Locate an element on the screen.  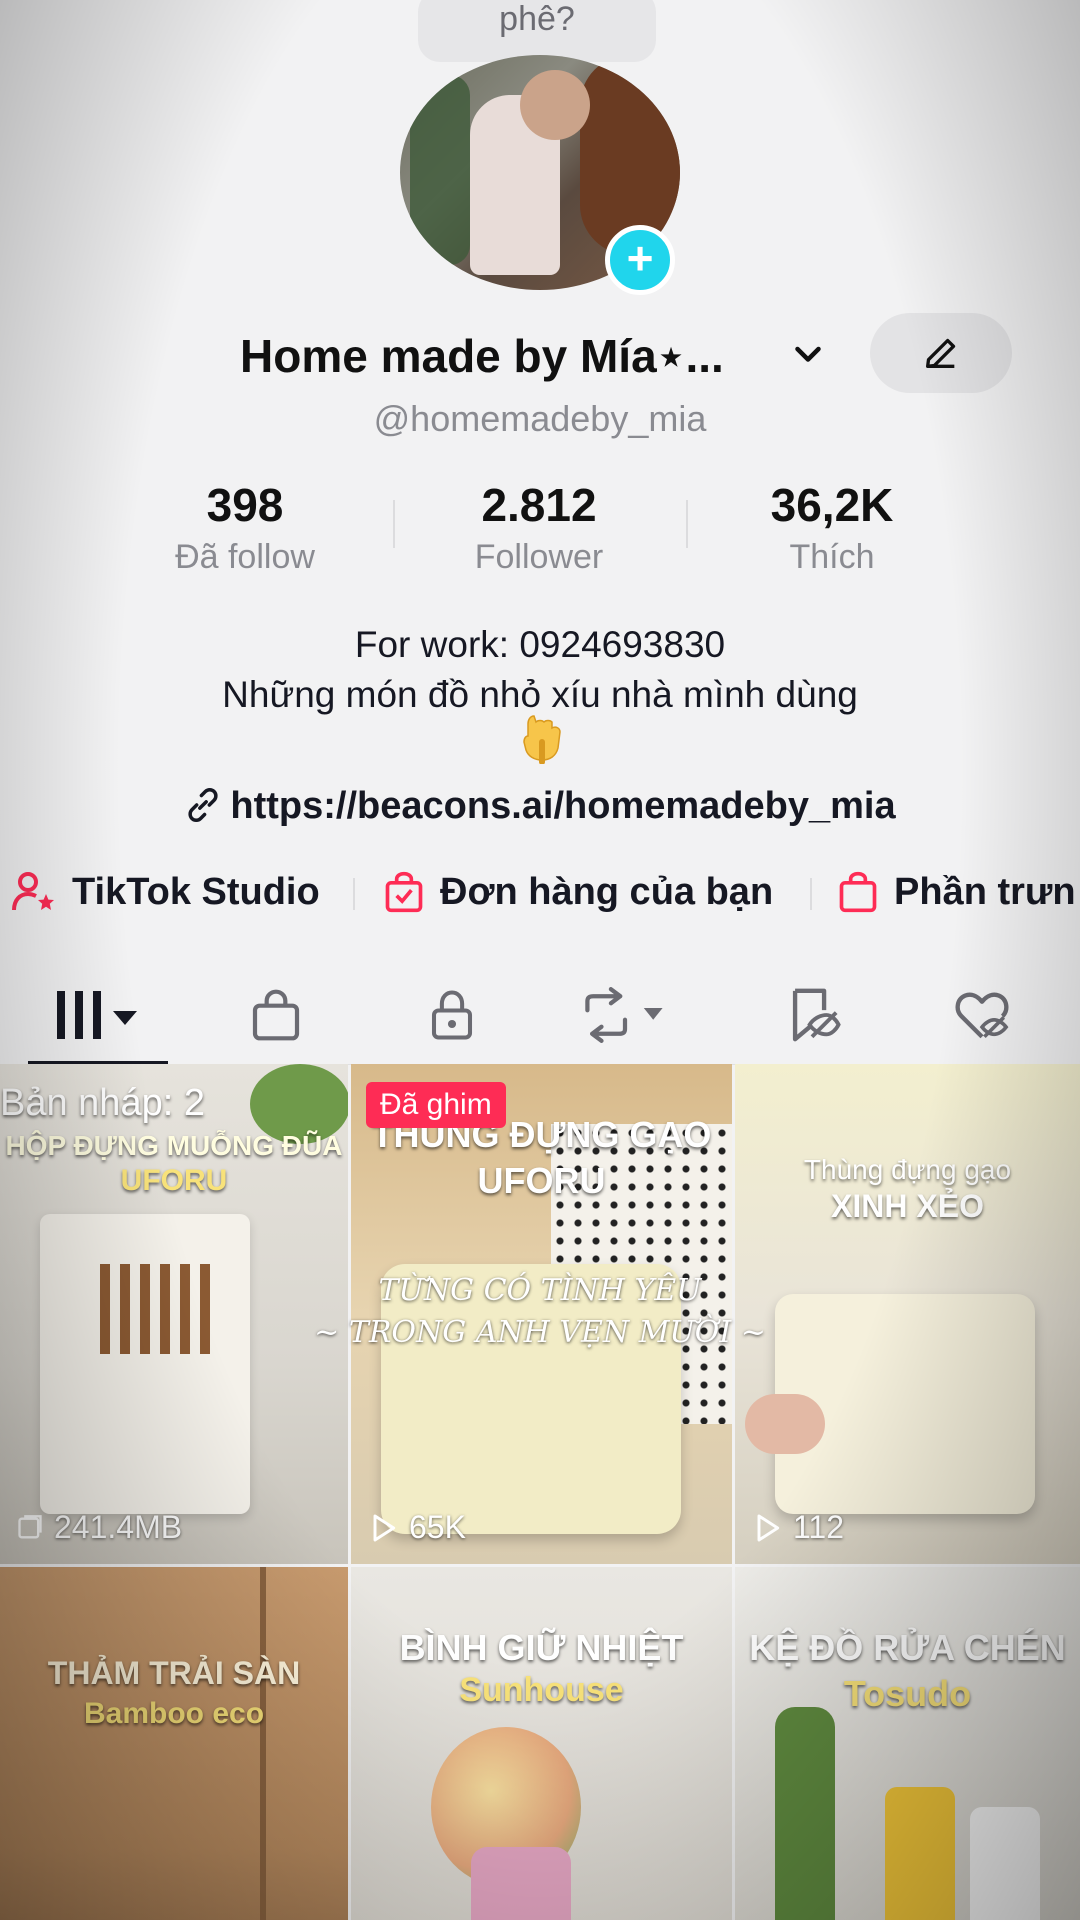
video-title: HỘP ĐỰNG MUỖNG ĐŨA is located at coordinates (174, 1145).